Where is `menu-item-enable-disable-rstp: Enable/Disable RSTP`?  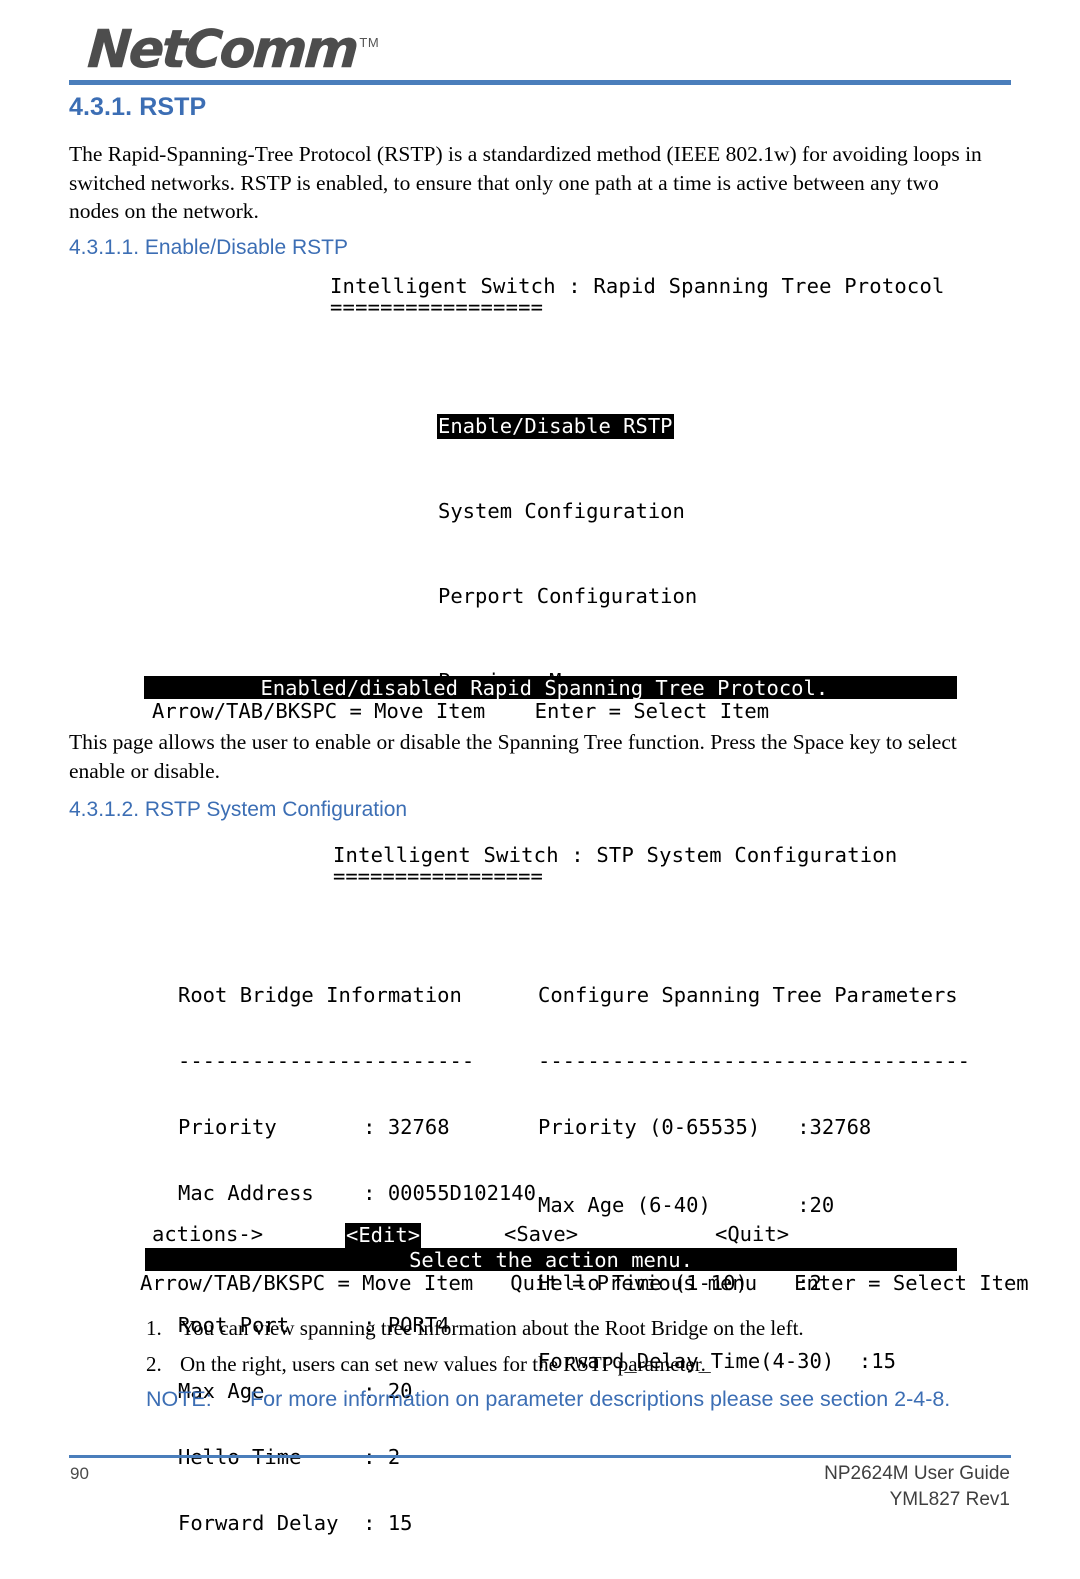 menu-item-enable-disable-rstp: Enable/Disable RSTP is located at coordinates (555, 426).